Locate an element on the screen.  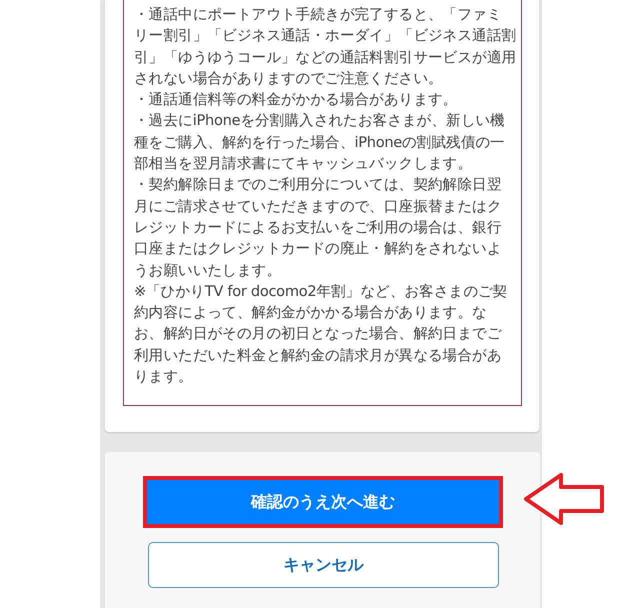
notice-paragraph: ・契約解除日までのご利用分については、契約解除日翌 月にご請求させていただきますので、口座振替またはク レジットカードによるお支払いをご利用の場合は、銀行 口座またはクレジットカードの廃止・解約をされないよ うお願いいたします。 is located at coordinates (318, 228).